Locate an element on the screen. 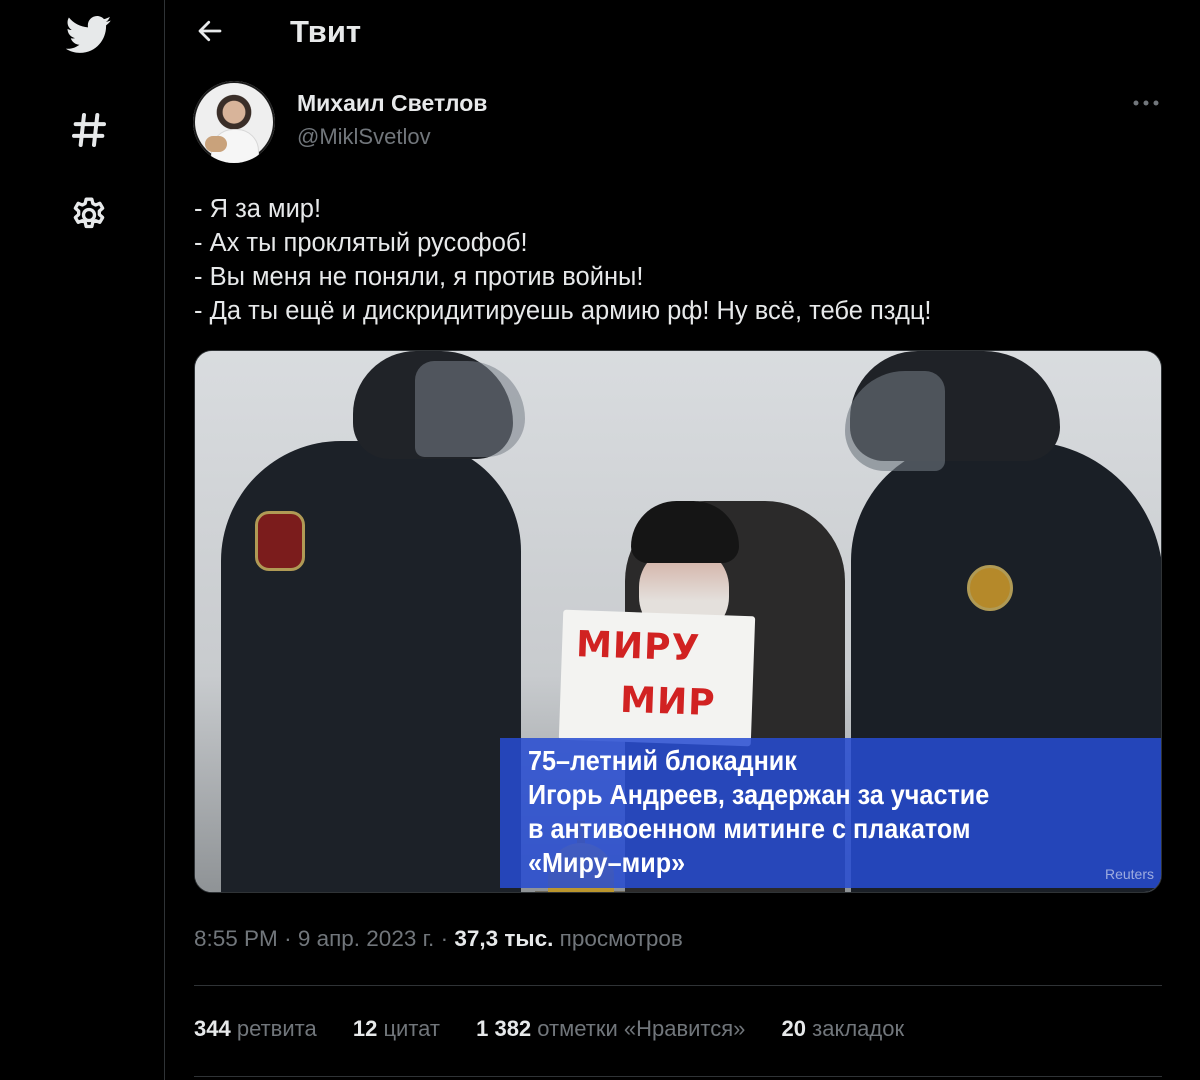  caption-line: «Миру–мир» is located at coordinates (607, 862).